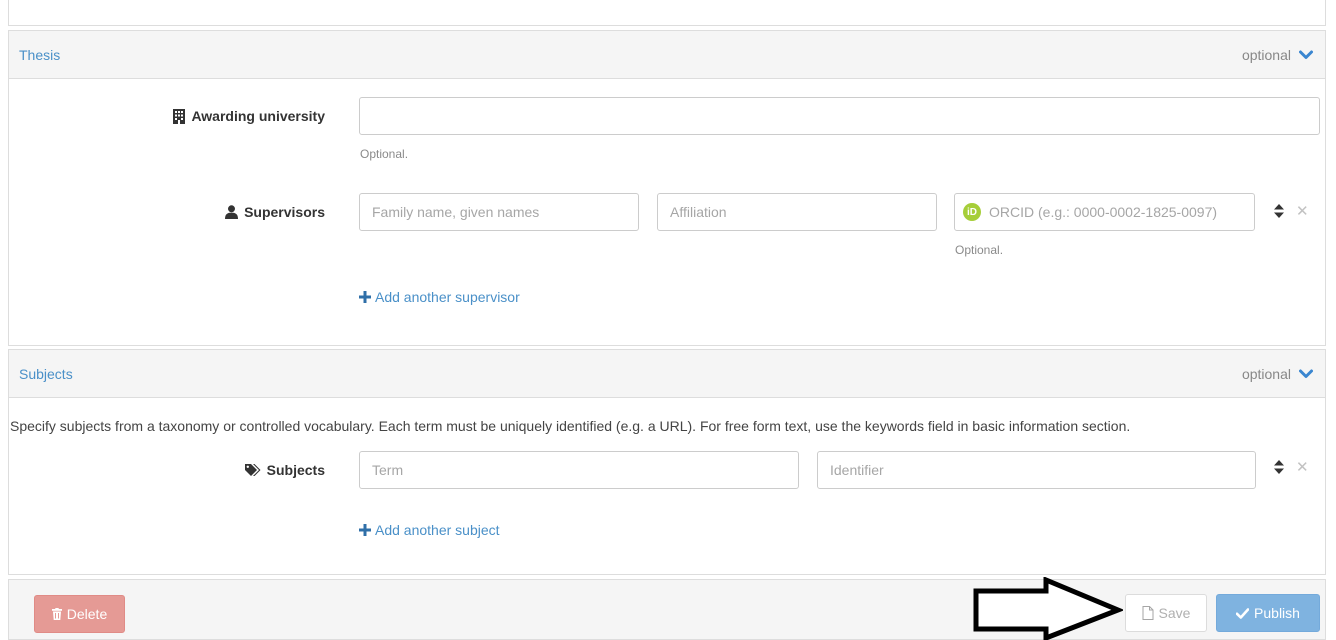 Image resolution: width=1336 pixels, height=640 pixels. Describe the element at coordinates (667, 13) in the screenshot. I see `previous-section-bottom` at that location.